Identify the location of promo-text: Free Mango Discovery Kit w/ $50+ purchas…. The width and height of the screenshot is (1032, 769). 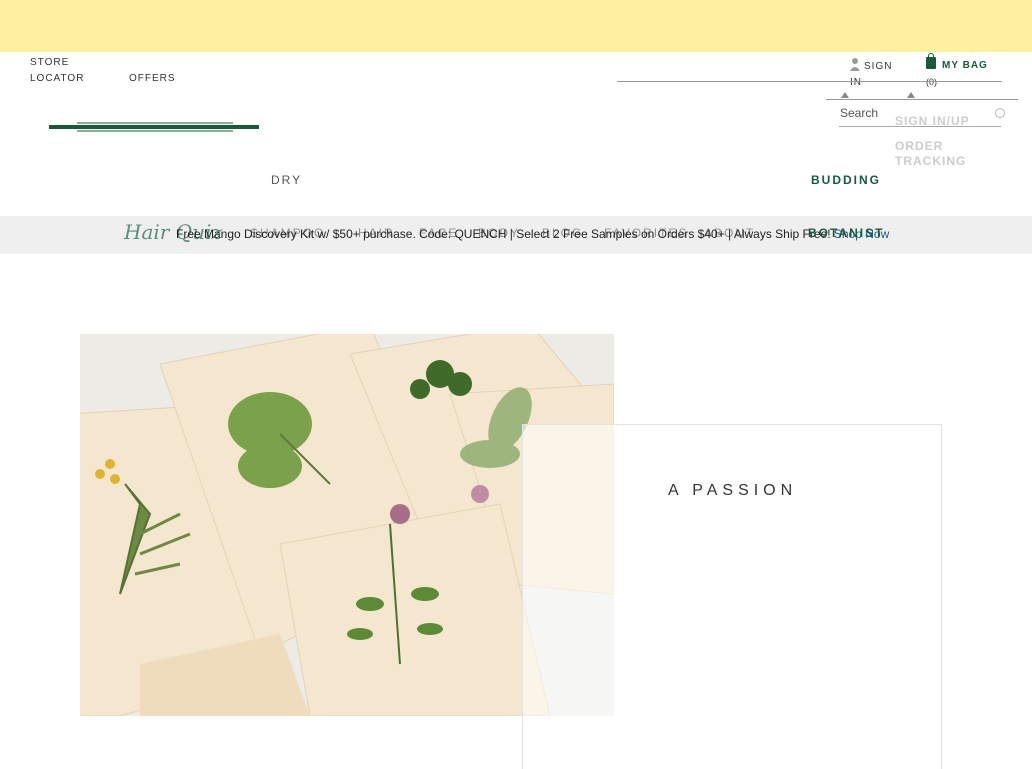
(503, 234).